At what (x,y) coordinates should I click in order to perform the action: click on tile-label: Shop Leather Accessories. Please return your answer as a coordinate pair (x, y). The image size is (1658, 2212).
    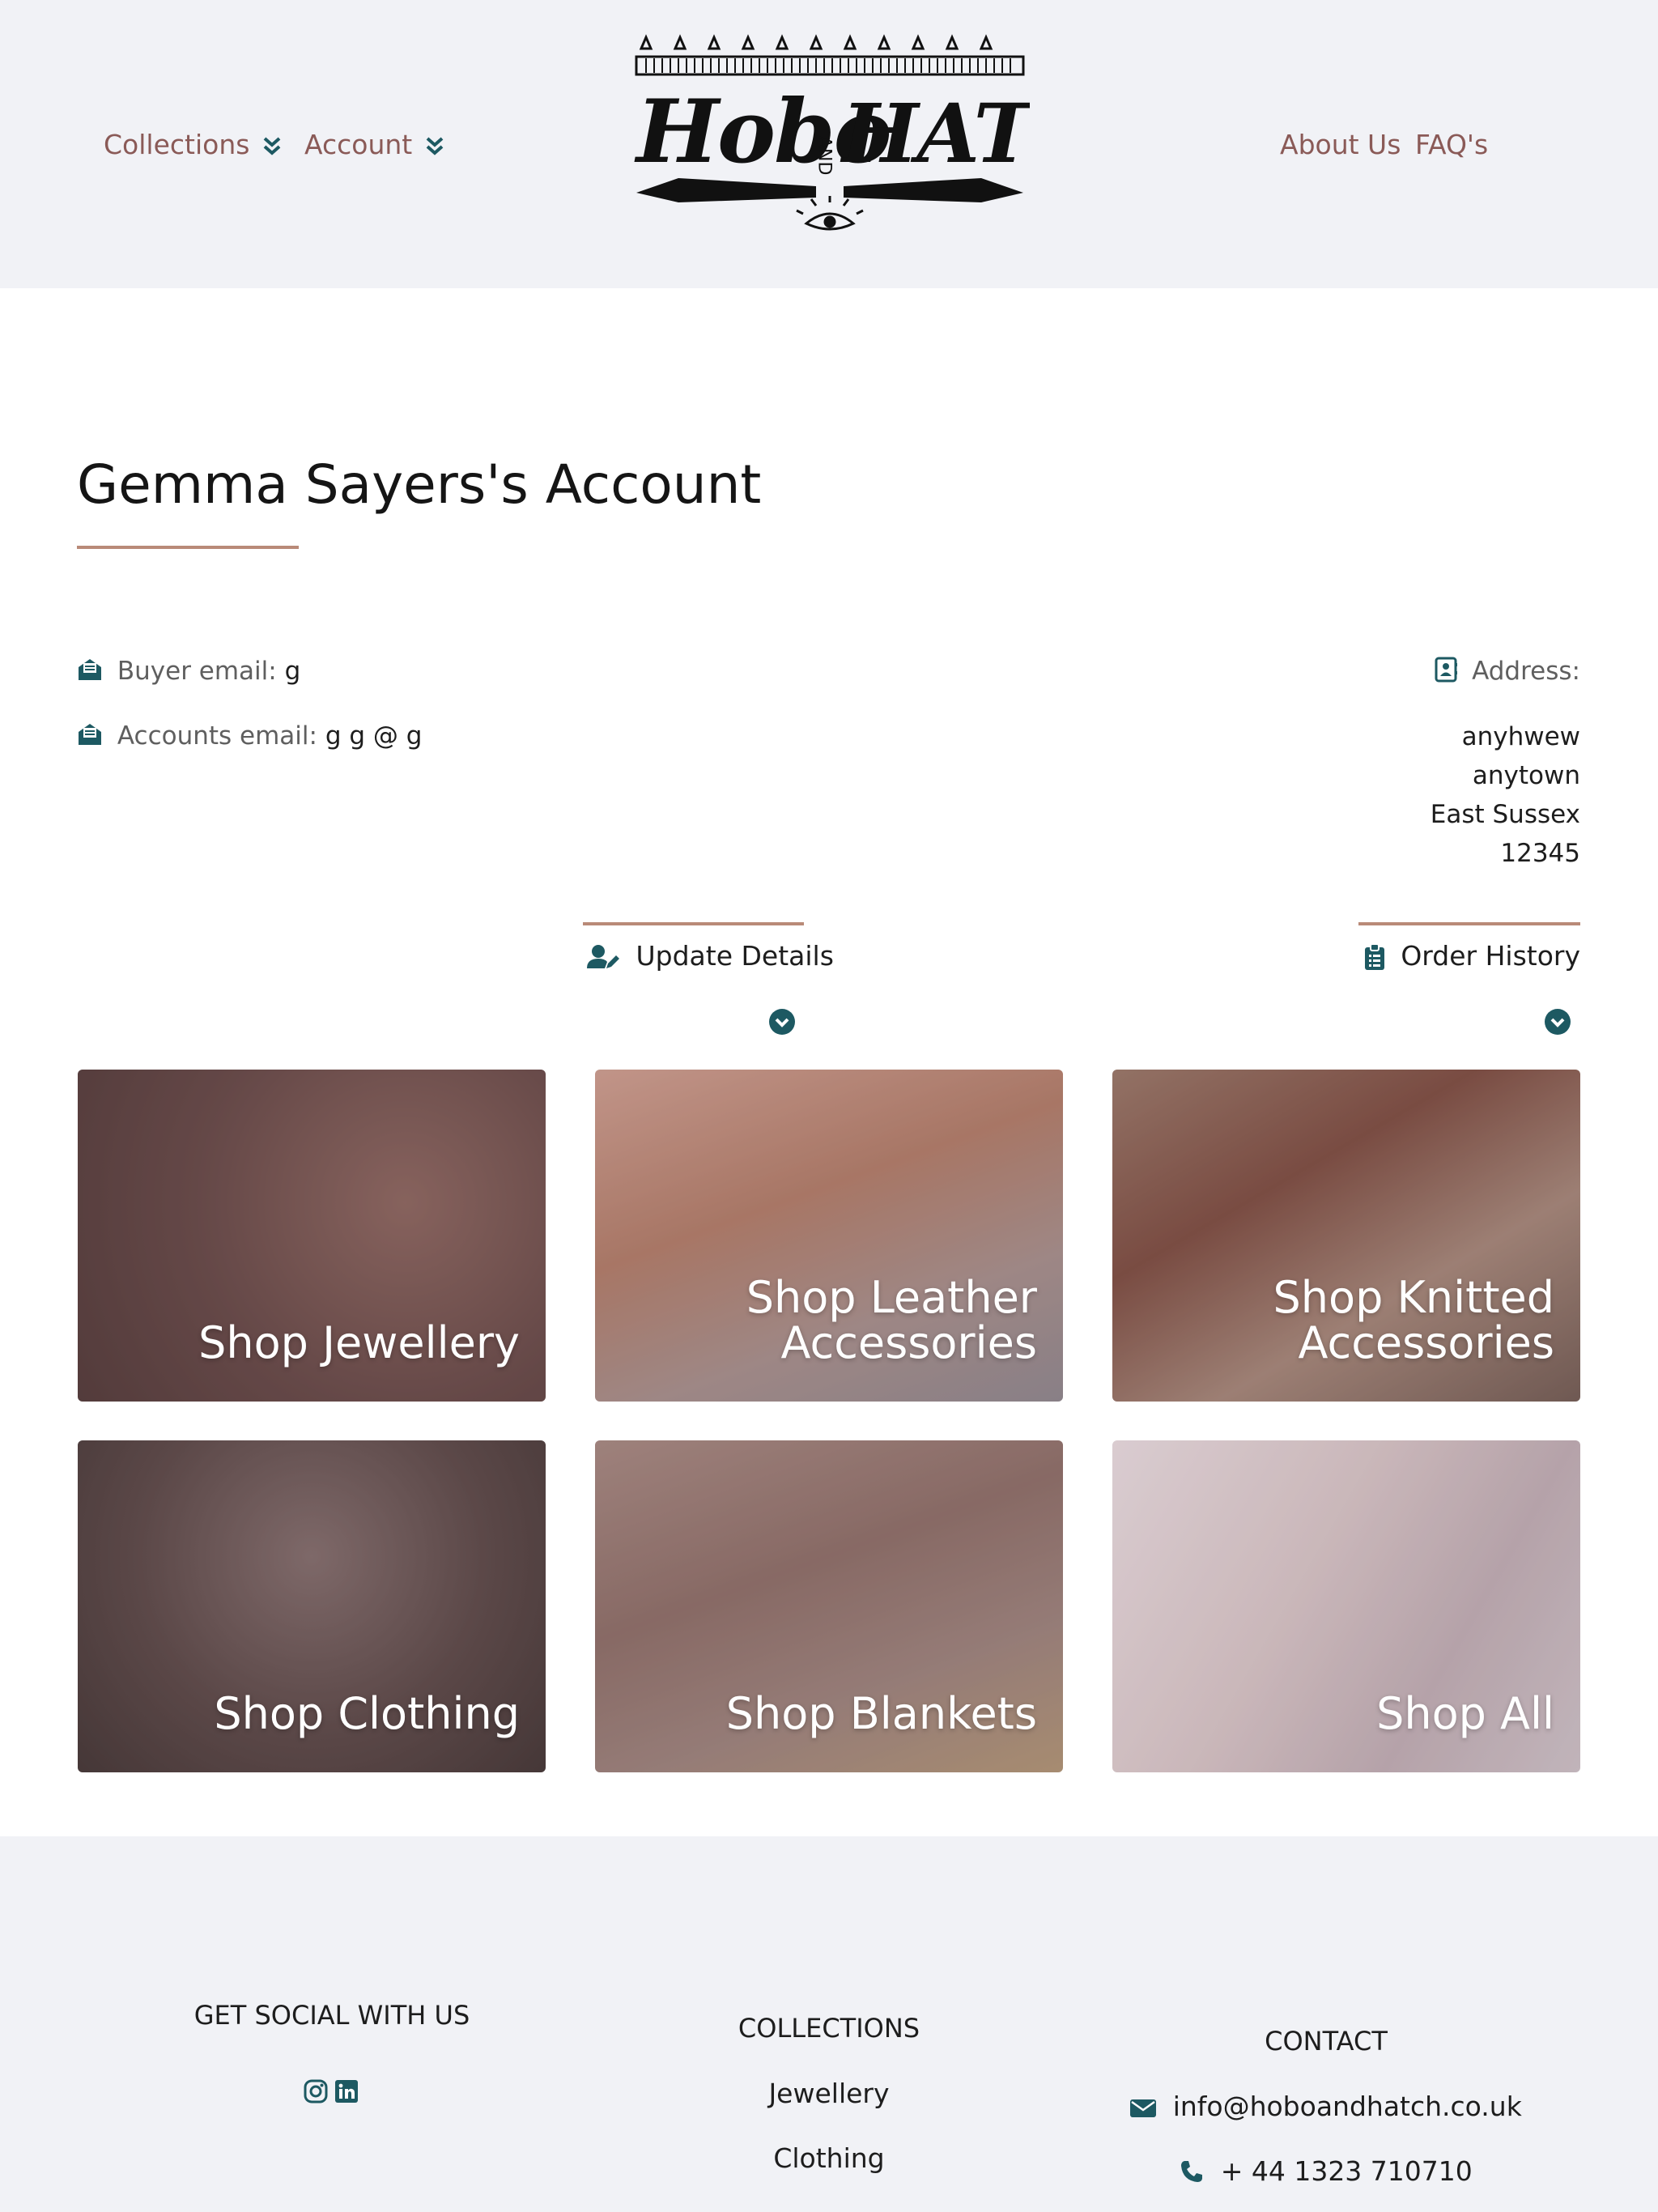
    Looking at the image, I should click on (891, 1321).